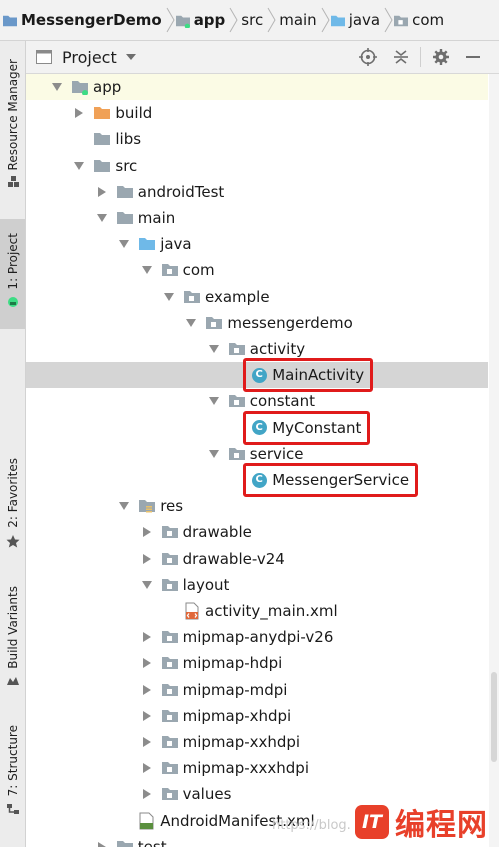  Describe the element at coordinates (318, 375) in the screenshot. I see `tree-row-label: MainActivity` at that location.